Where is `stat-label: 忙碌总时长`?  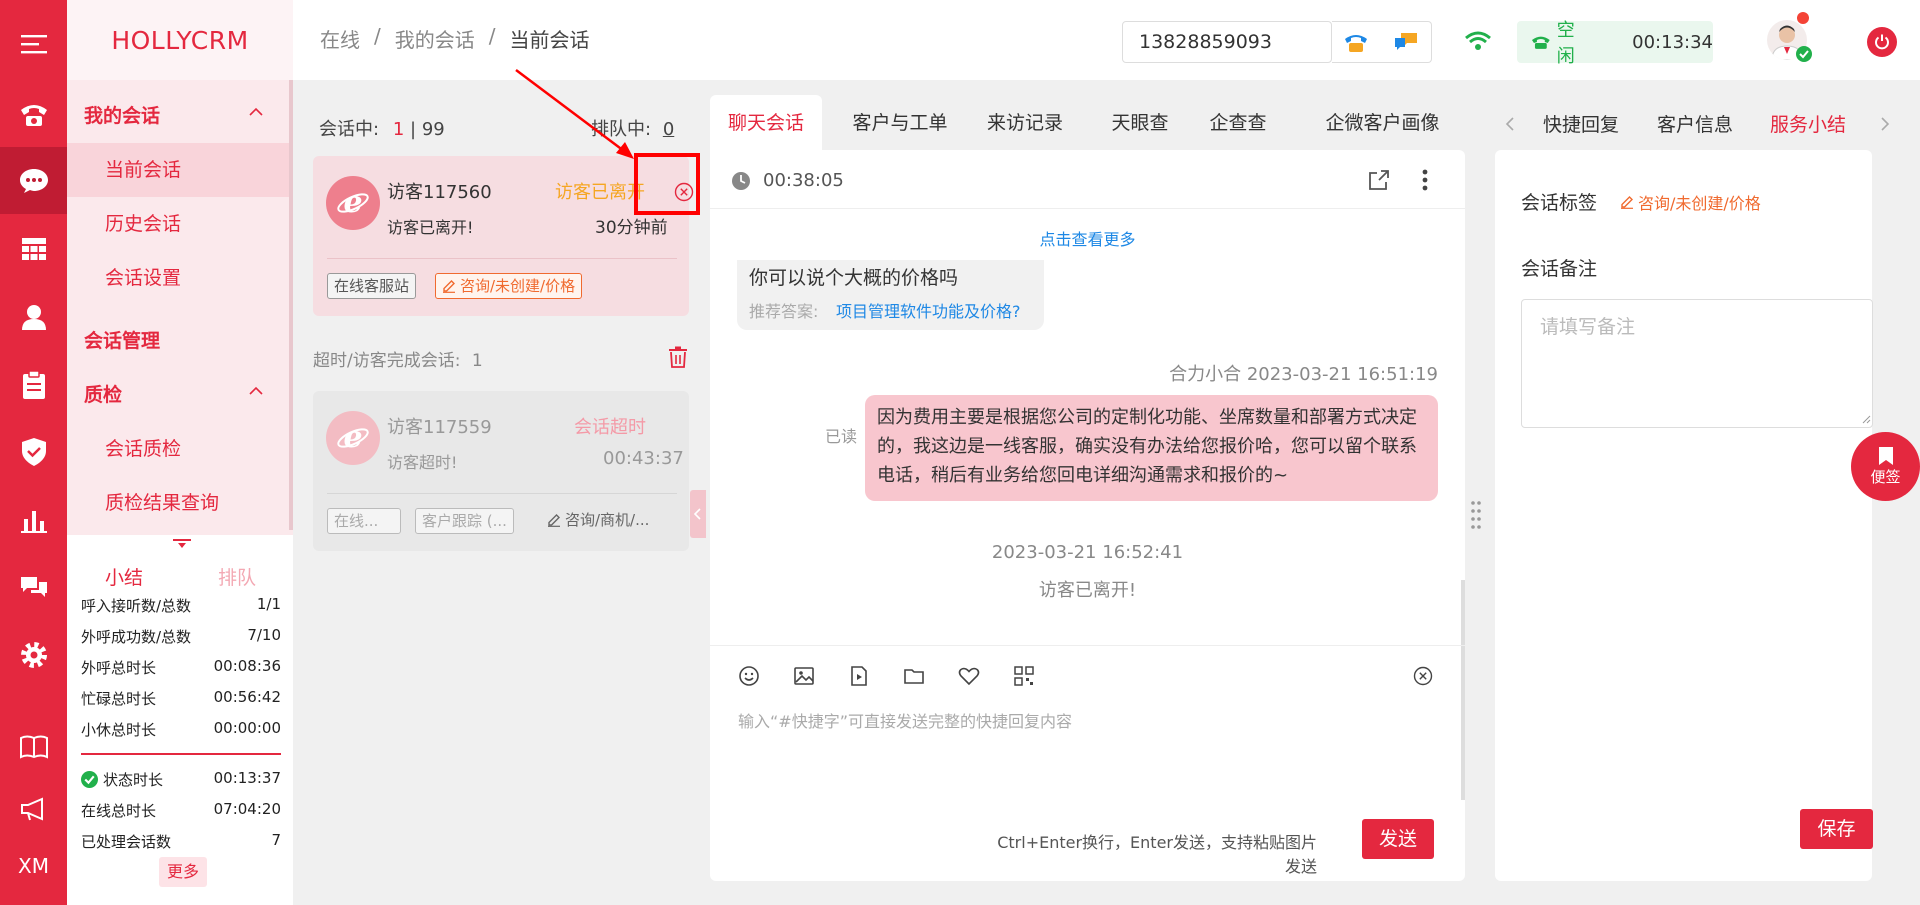
stat-label: 忙碌总时长 is located at coordinates (119, 699).